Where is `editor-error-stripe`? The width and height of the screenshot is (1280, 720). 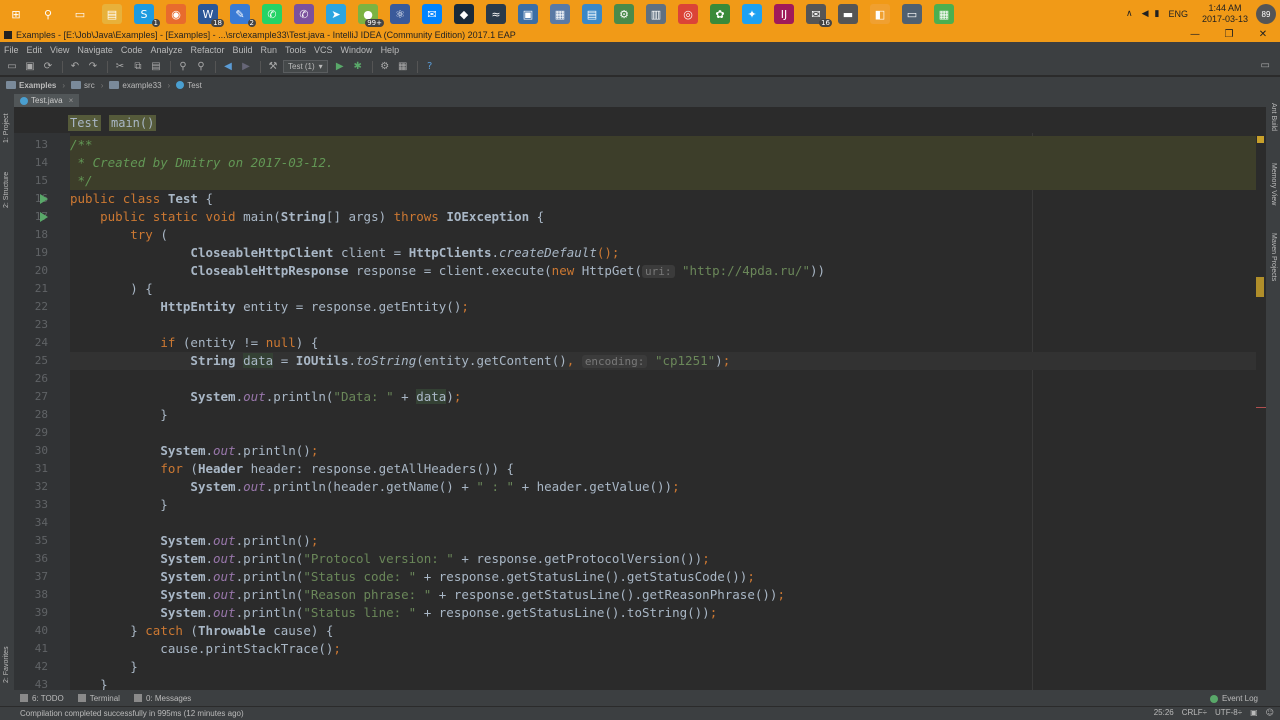 editor-error-stripe is located at coordinates (1261, 411).